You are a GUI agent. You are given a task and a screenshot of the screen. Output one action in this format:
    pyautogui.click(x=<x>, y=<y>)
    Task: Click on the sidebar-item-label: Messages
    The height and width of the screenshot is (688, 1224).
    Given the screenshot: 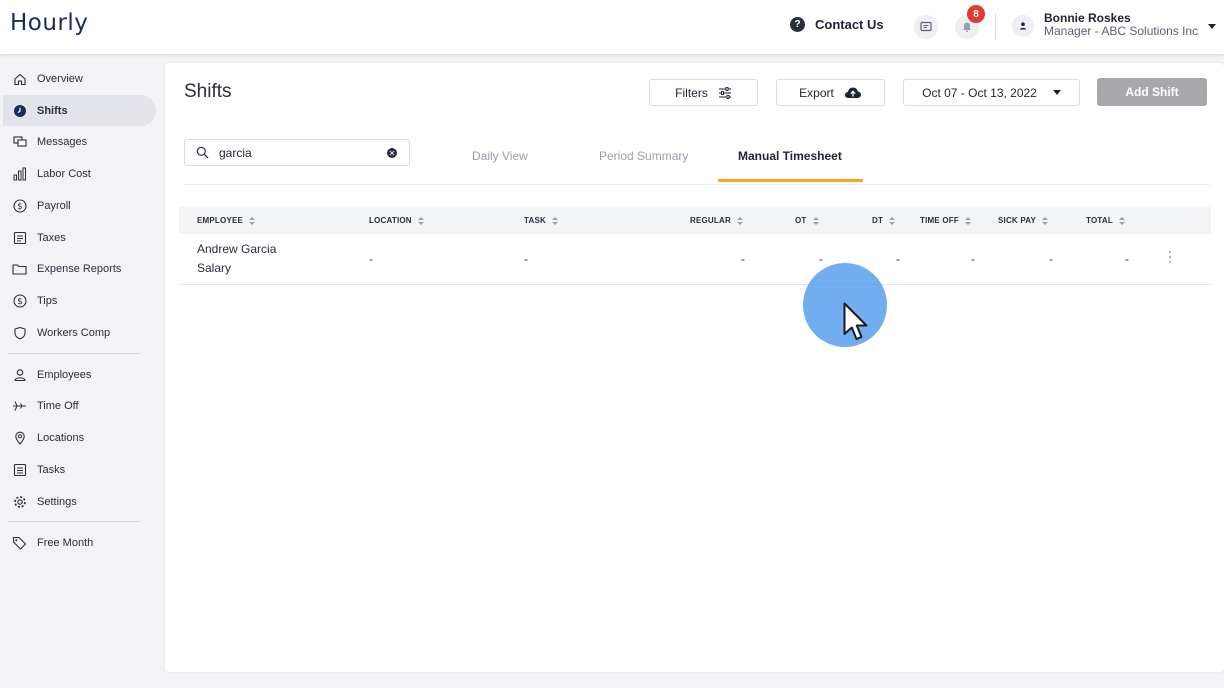 What is the action you would take?
    pyautogui.click(x=62, y=141)
    